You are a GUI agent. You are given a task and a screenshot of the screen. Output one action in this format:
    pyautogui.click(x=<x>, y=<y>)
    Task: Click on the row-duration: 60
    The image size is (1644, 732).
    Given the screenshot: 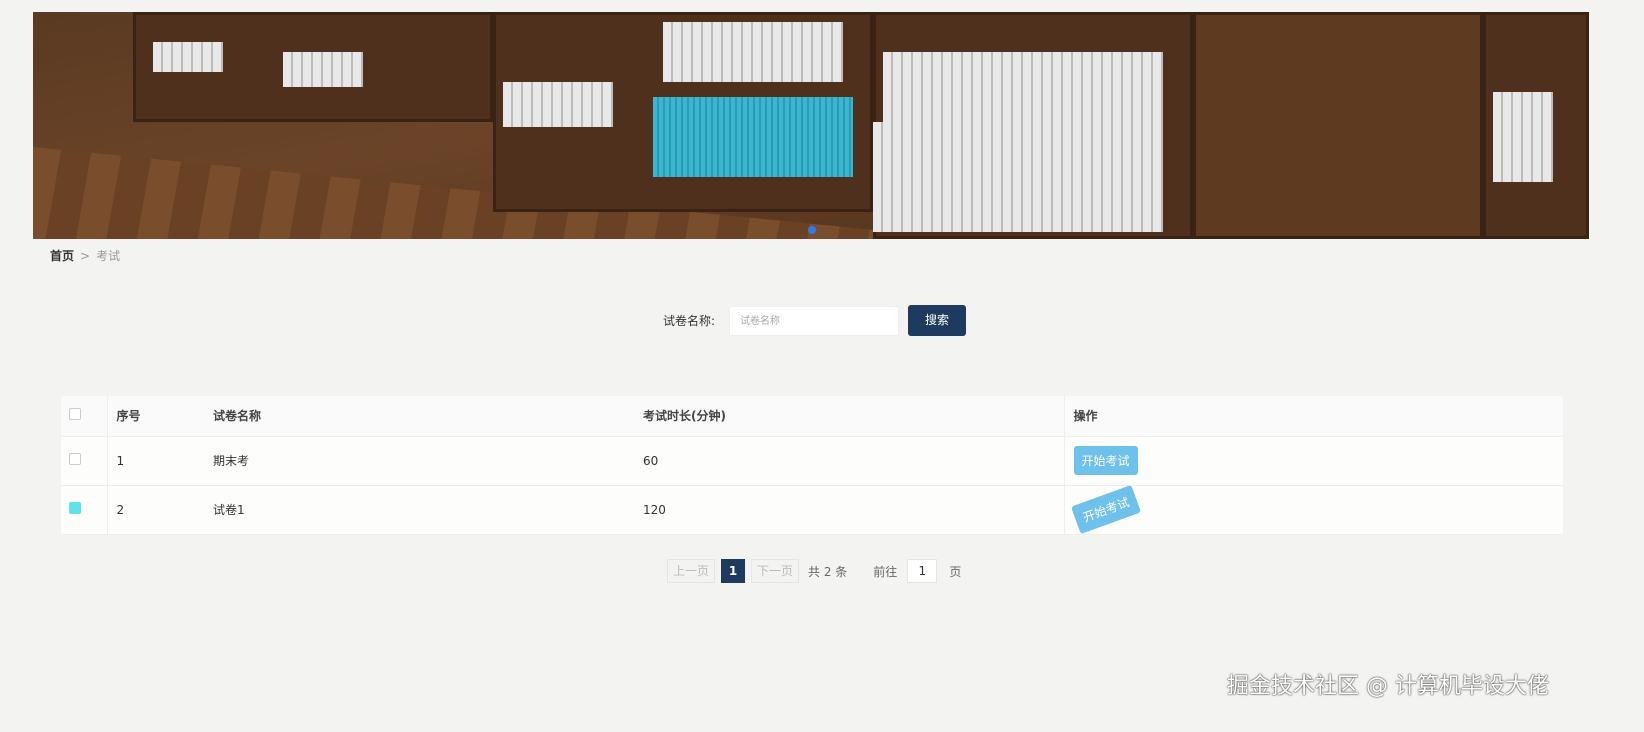 What is the action you would take?
    pyautogui.click(x=849, y=461)
    